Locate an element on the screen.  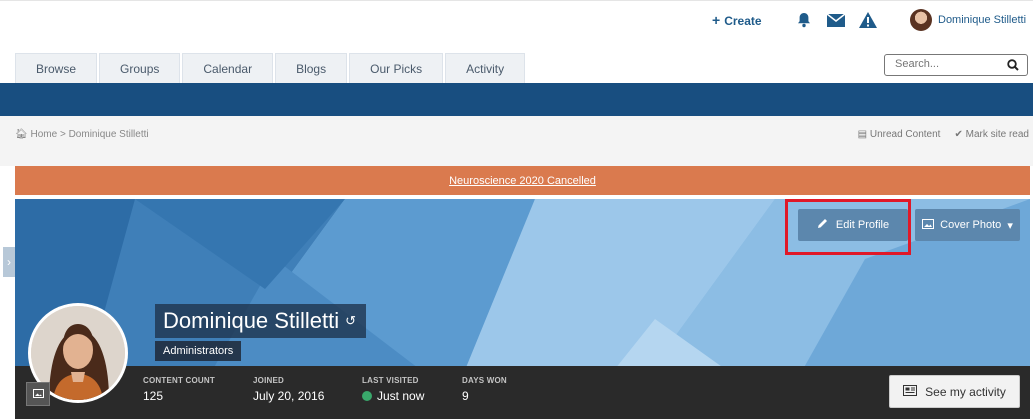
stat-label: LAST VISITED is located at coordinates (390, 380).